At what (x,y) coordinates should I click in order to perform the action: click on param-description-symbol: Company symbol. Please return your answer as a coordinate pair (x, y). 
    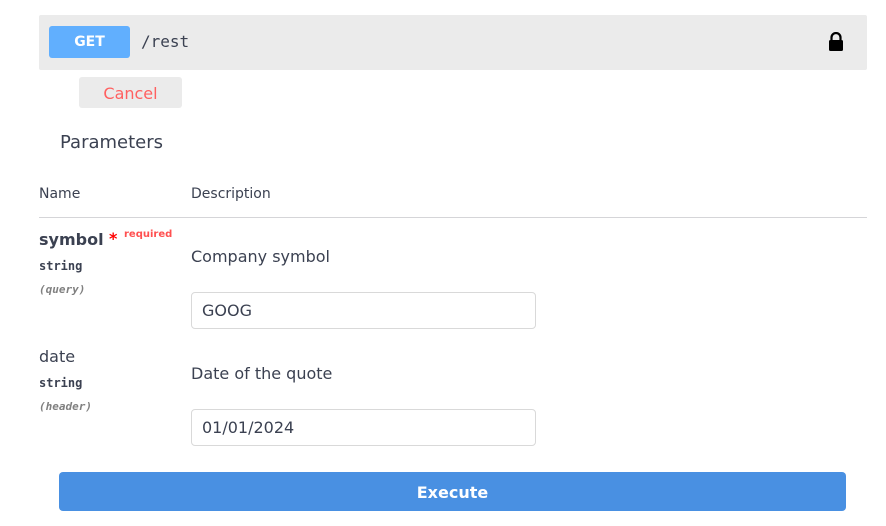
    Looking at the image, I should click on (260, 256).